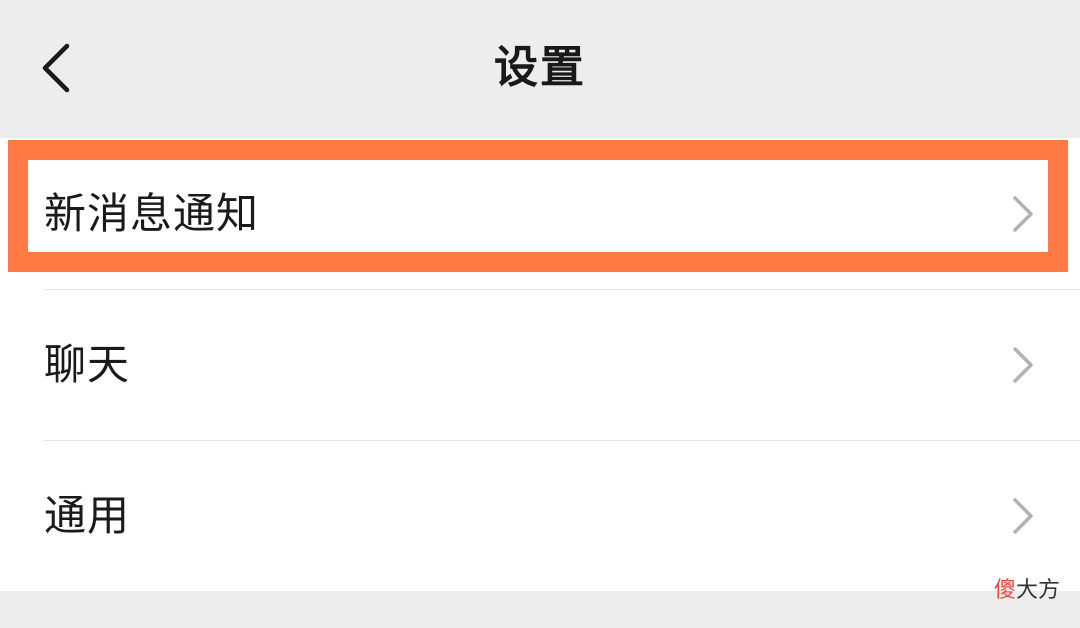 Image resolution: width=1080 pixels, height=628 pixels. I want to click on menu-item-label: 通用, so click(87, 515).